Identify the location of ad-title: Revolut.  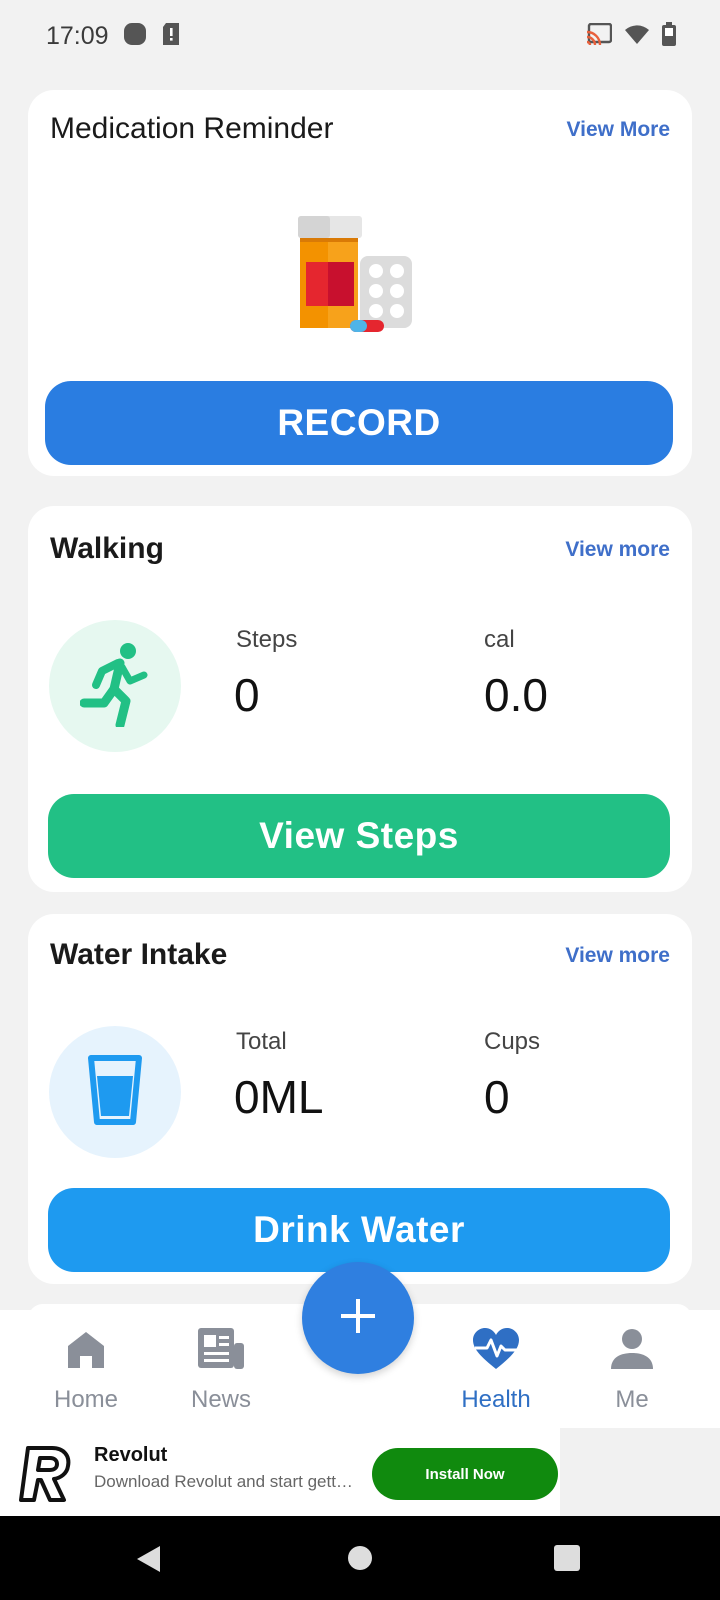
(131, 1455).